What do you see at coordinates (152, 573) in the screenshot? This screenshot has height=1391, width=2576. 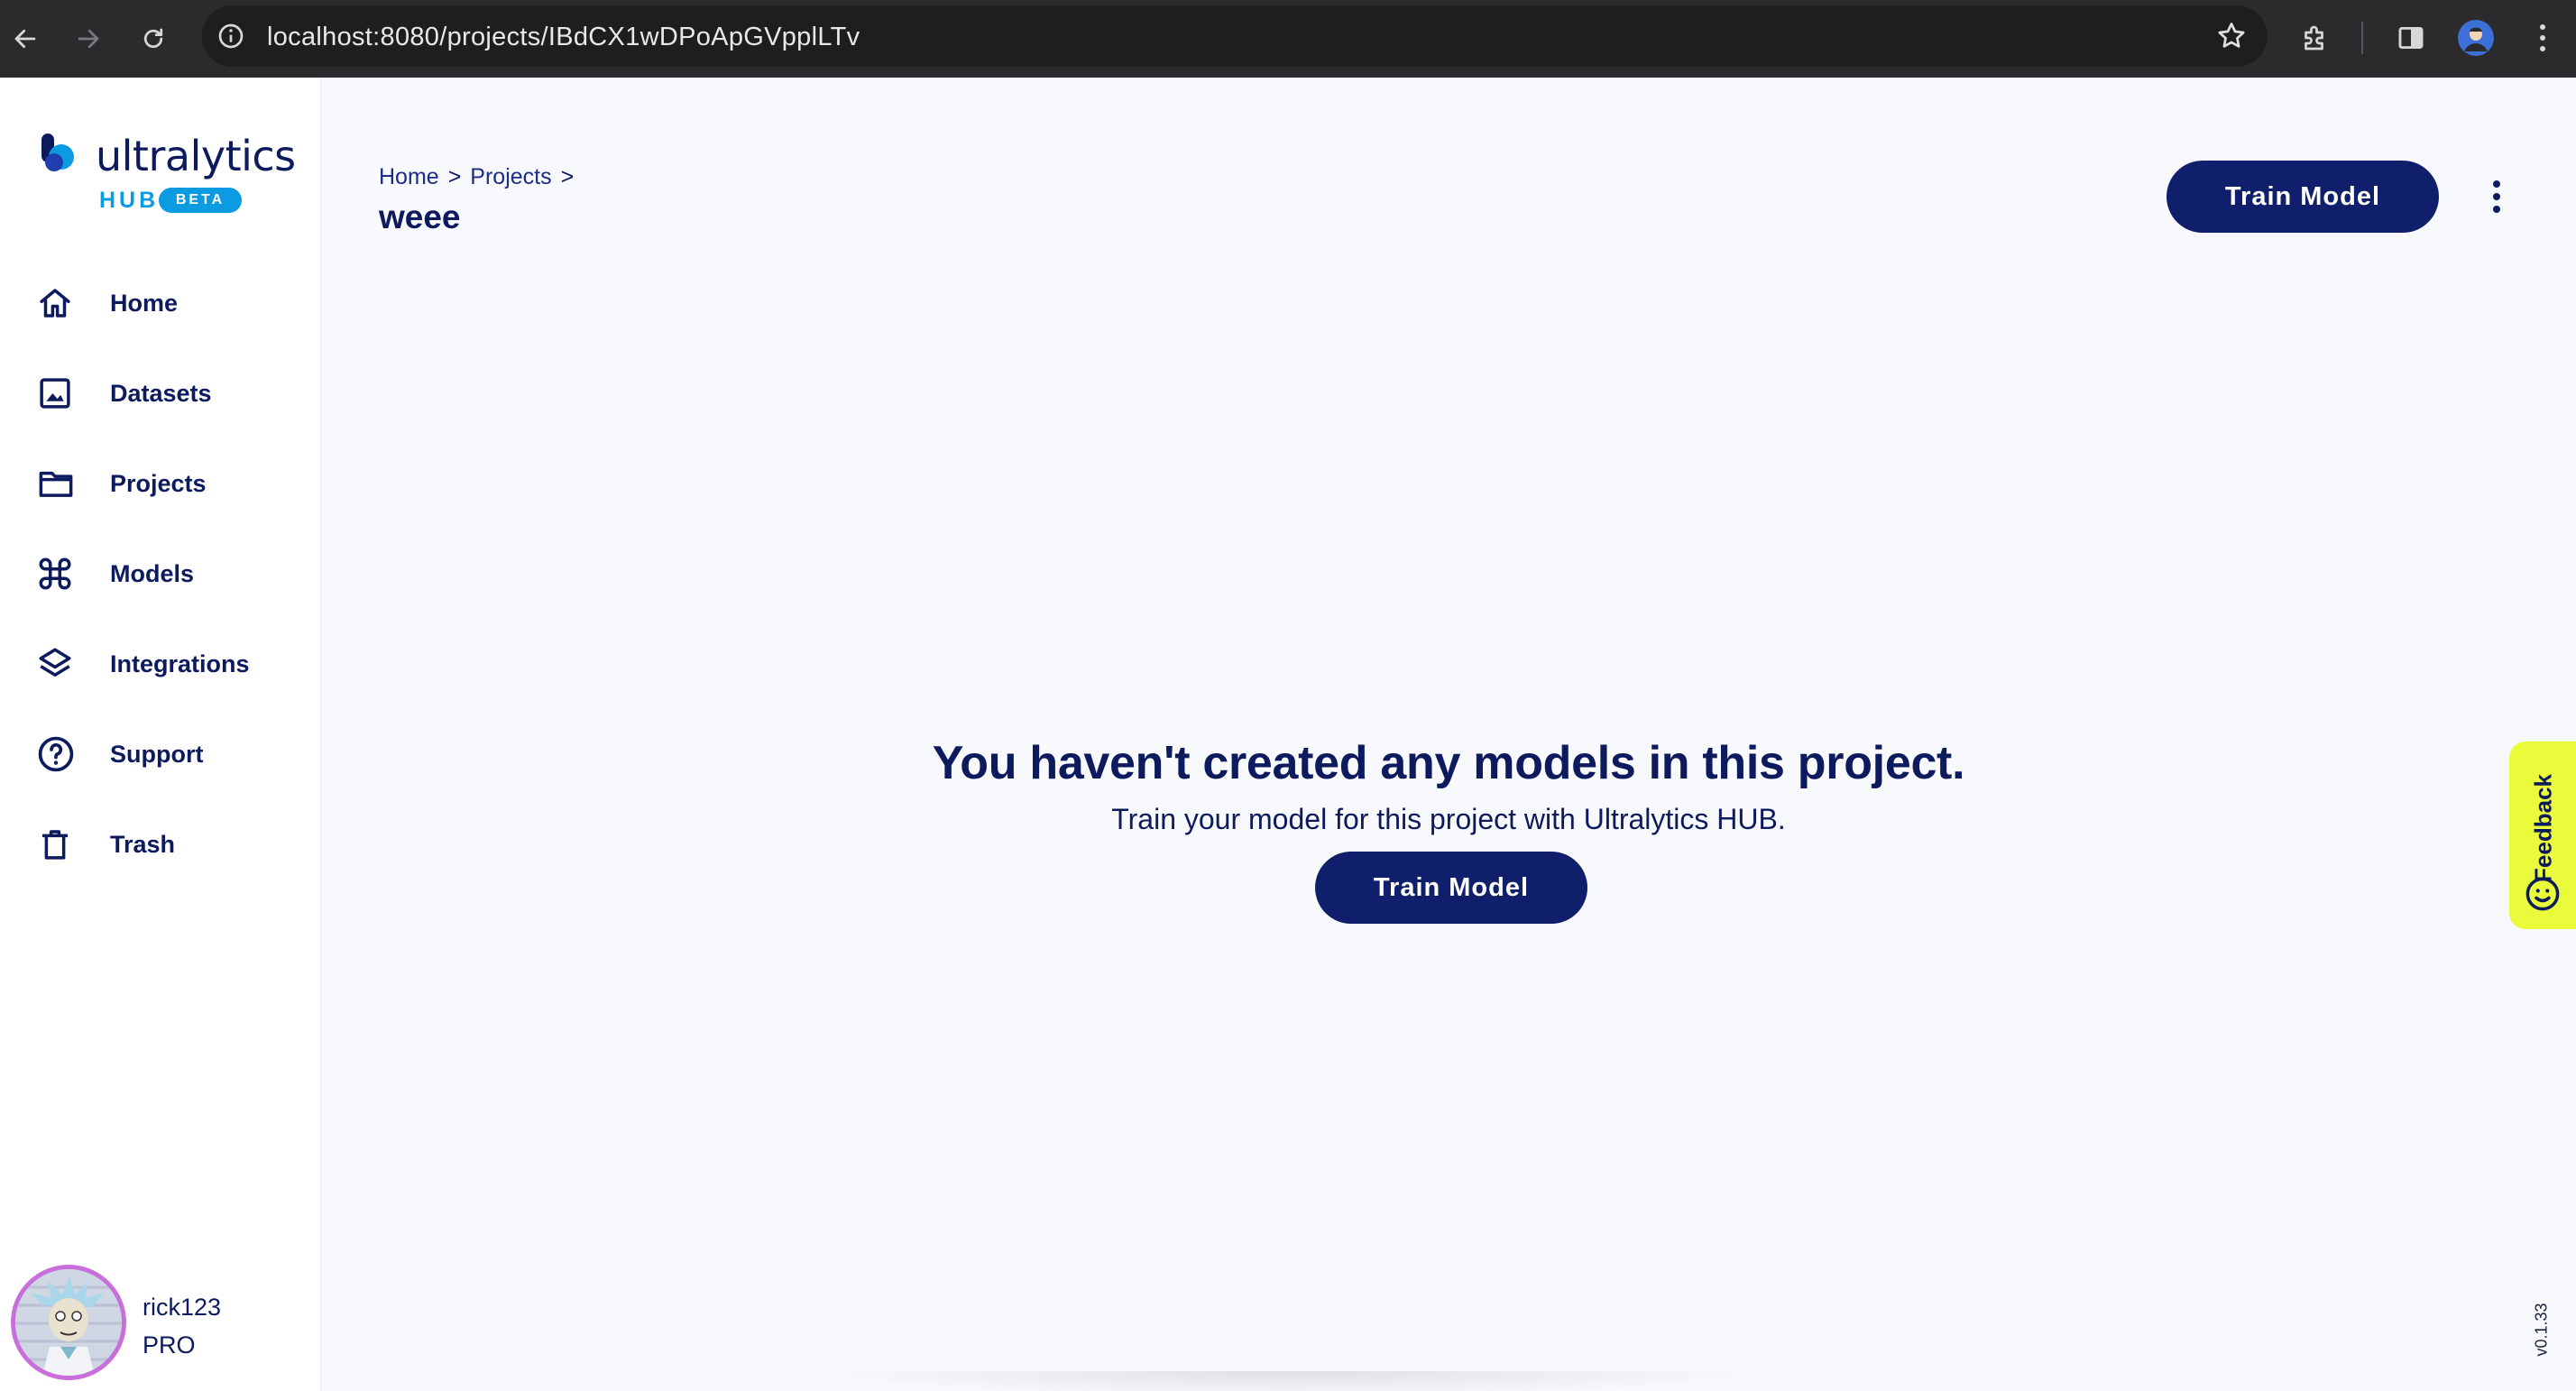 I see `sidebar-item-label: Models` at bounding box center [152, 573].